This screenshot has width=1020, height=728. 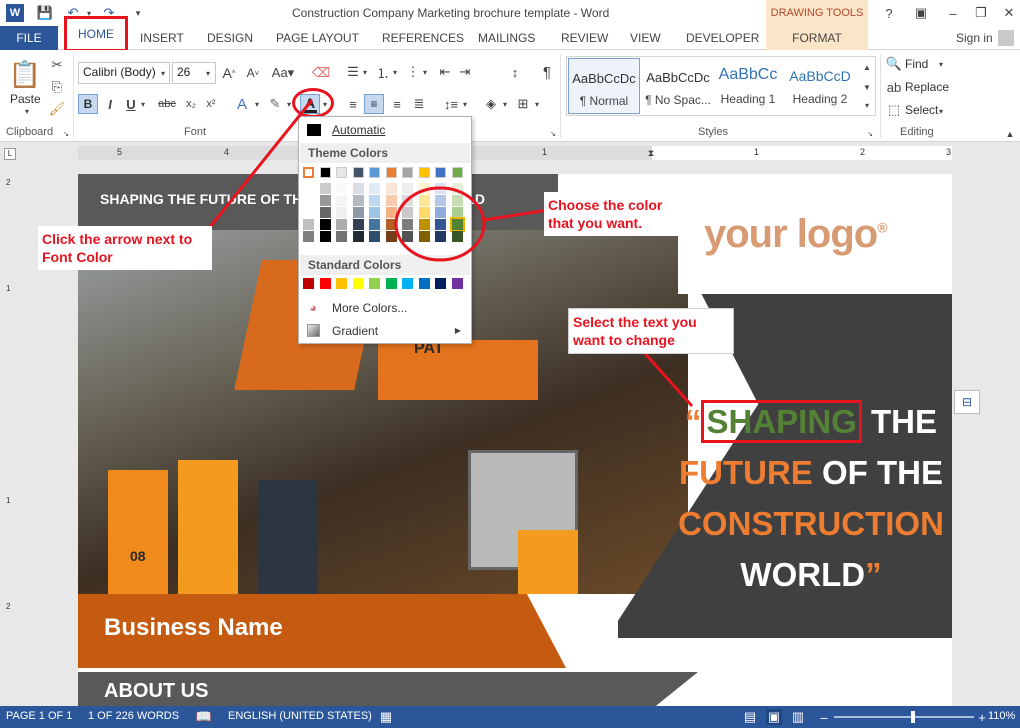 What do you see at coordinates (259, 166) in the screenshot?
I see `callout-line-font-color` at bounding box center [259, 166].